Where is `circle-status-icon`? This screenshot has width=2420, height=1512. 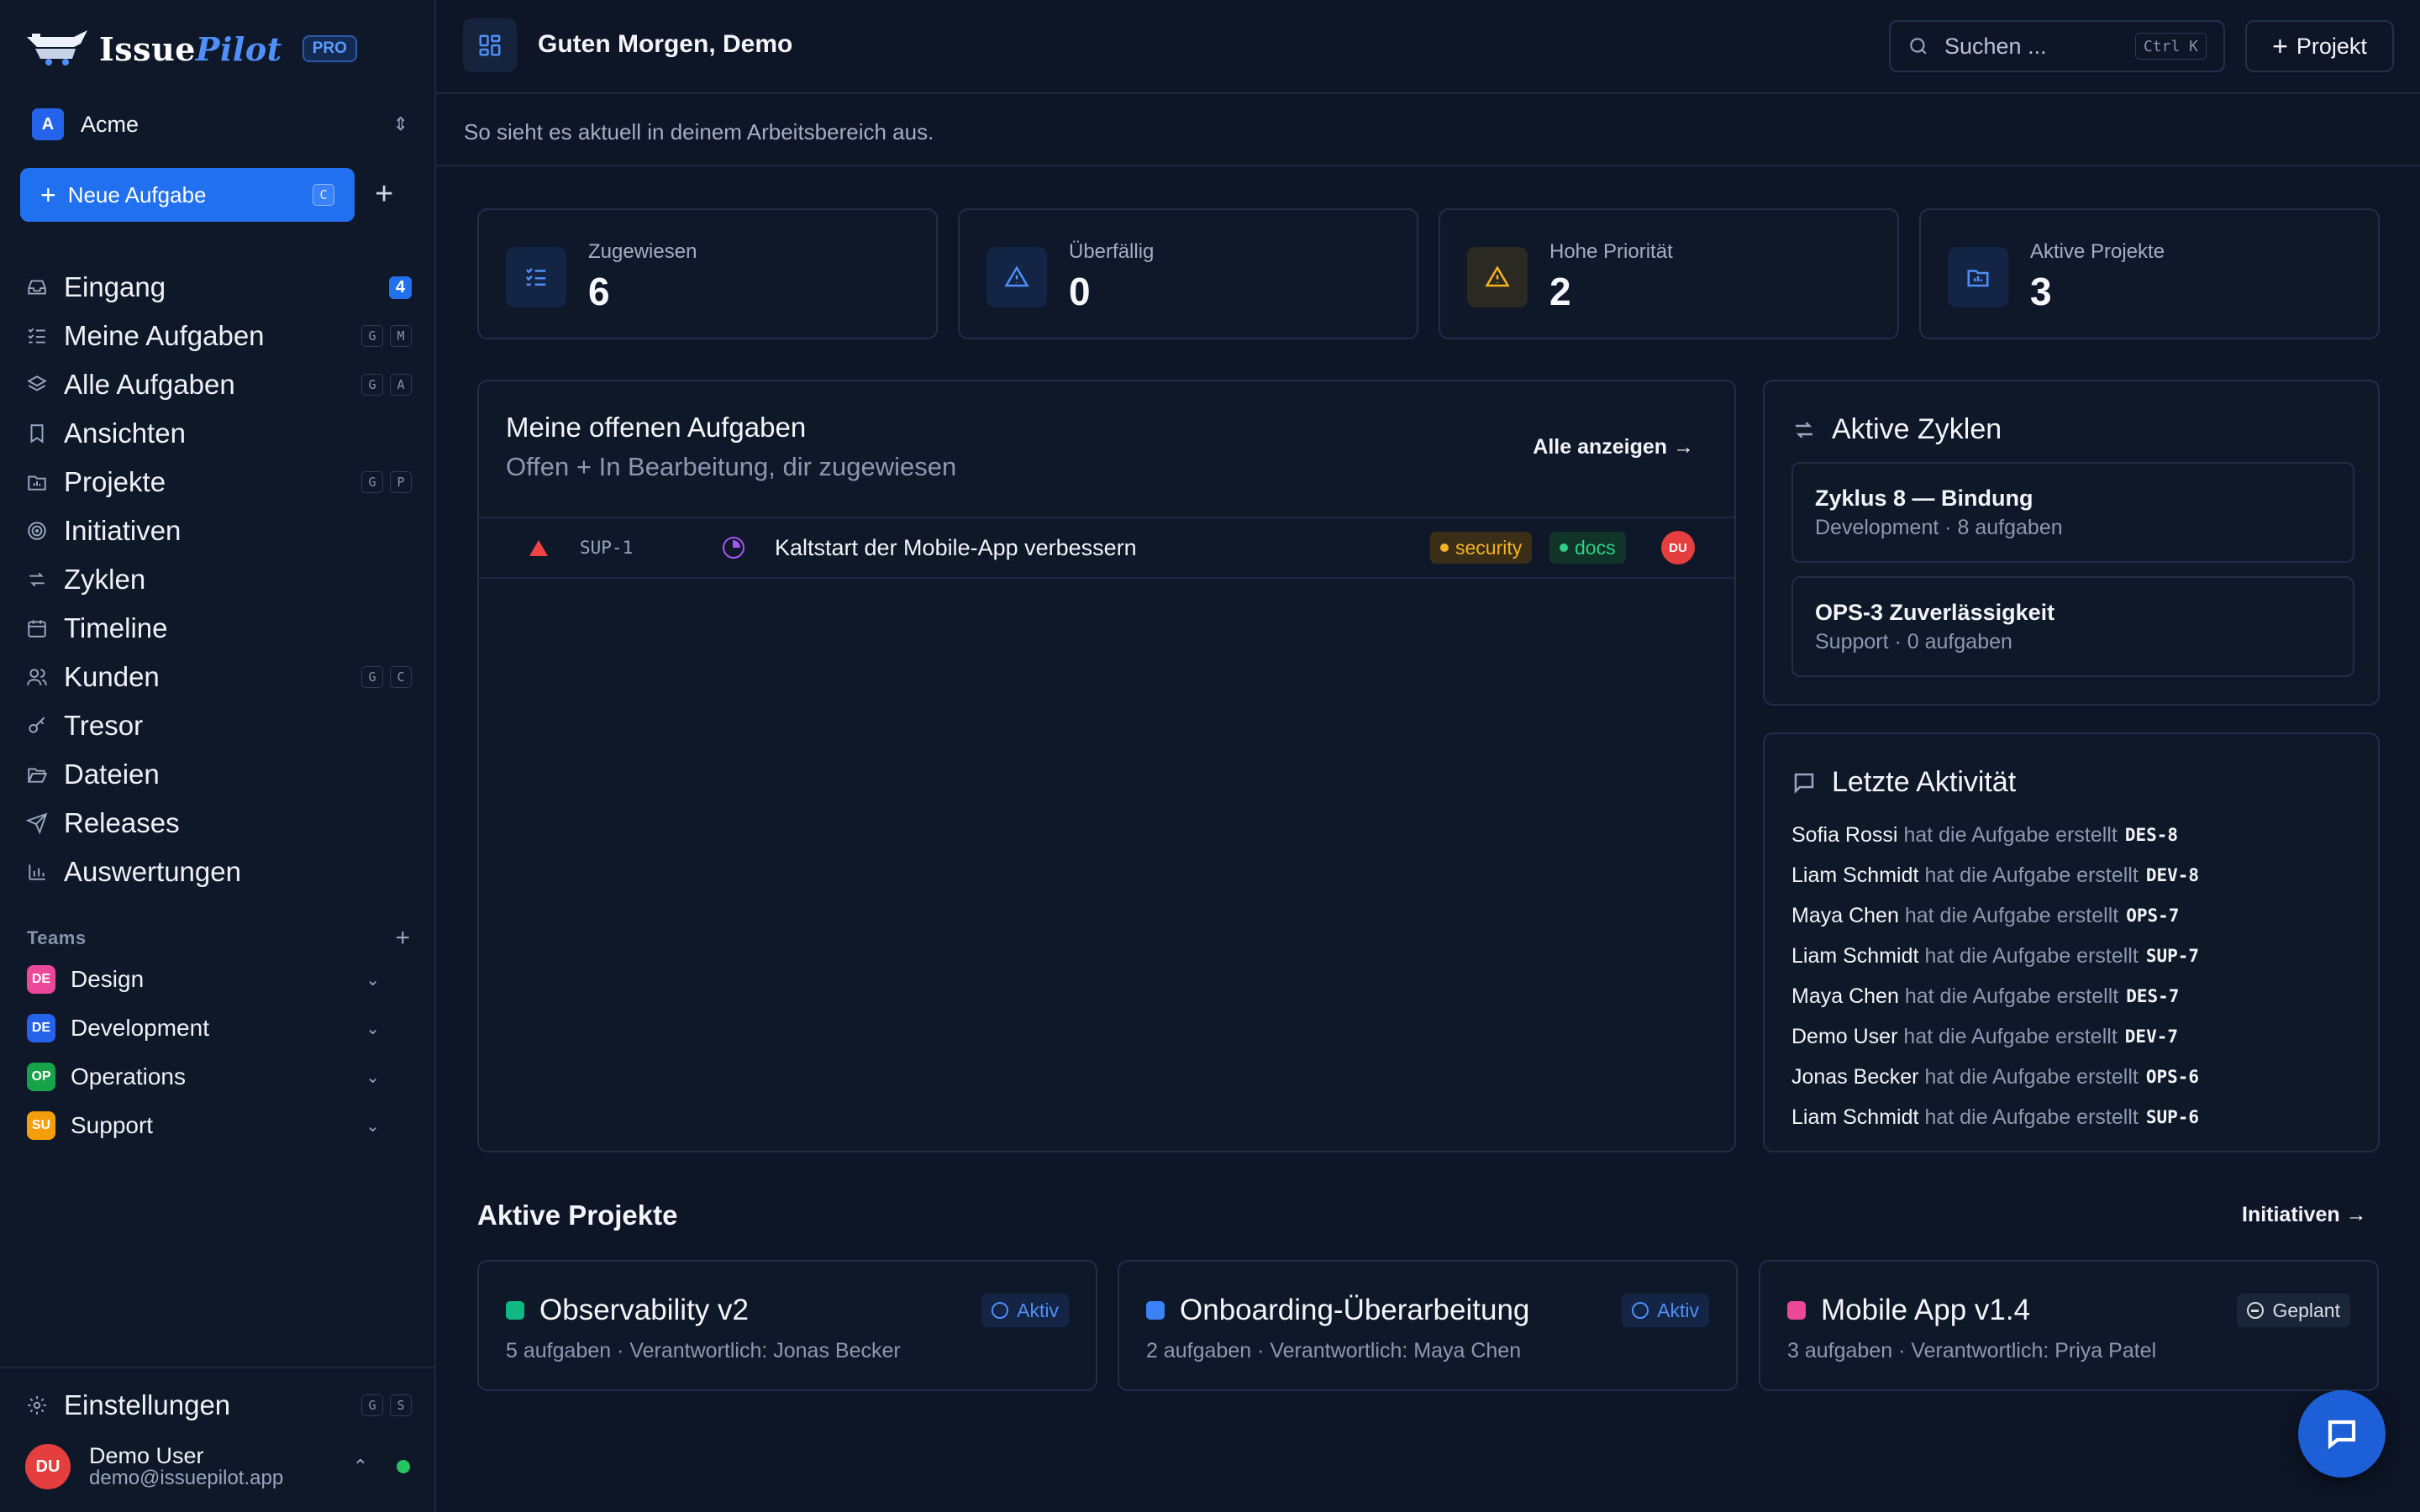 circle-status-icon is located at coordinates (1000, 1310).